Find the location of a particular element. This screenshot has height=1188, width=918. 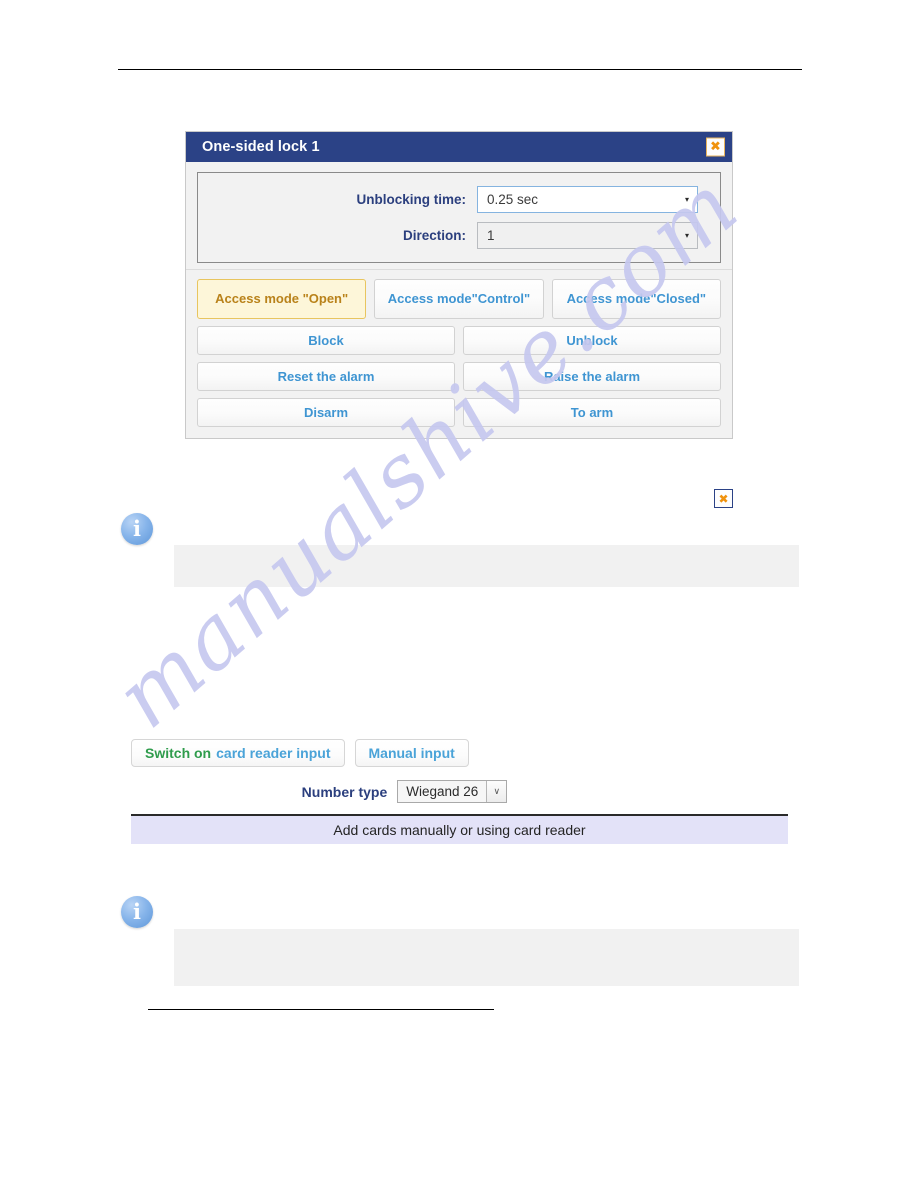

page-footer-rule is located at coordinates (321, 1009).